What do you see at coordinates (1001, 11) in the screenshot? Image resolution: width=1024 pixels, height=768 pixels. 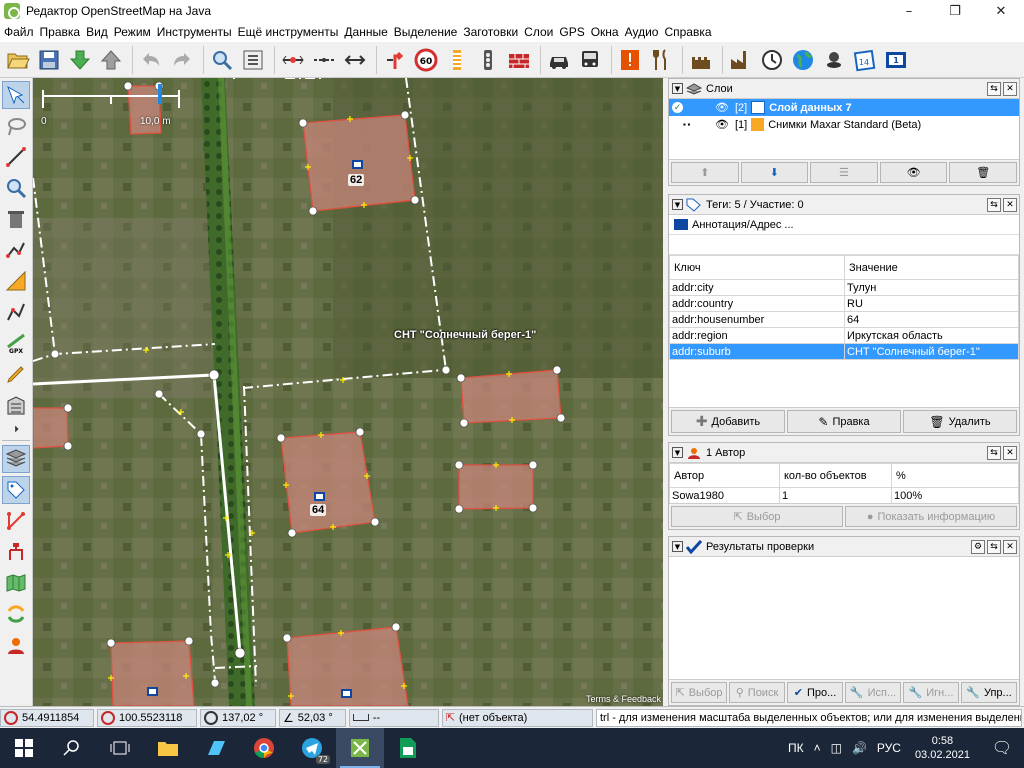 I see `close-button: ✕` at bounding box center [1001, 11].